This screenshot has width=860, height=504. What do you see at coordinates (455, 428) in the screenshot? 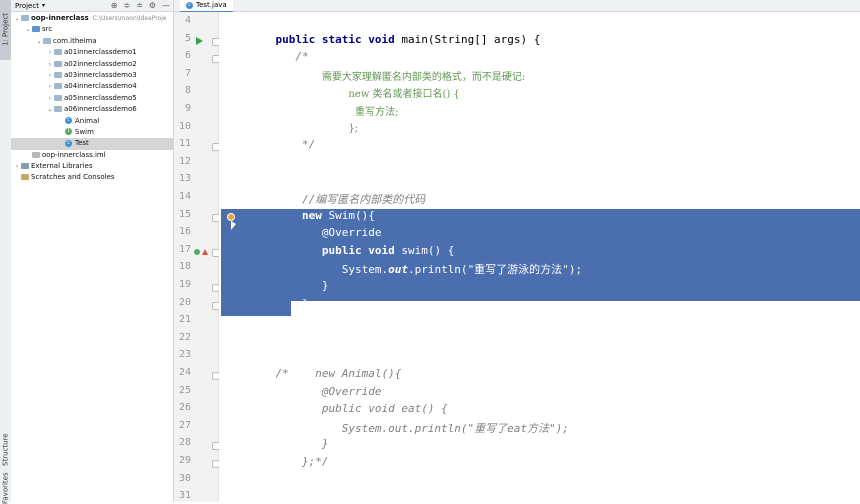
I see `code-token: System.out.println("重写了eat方法");` at bounding box center [455, 428].